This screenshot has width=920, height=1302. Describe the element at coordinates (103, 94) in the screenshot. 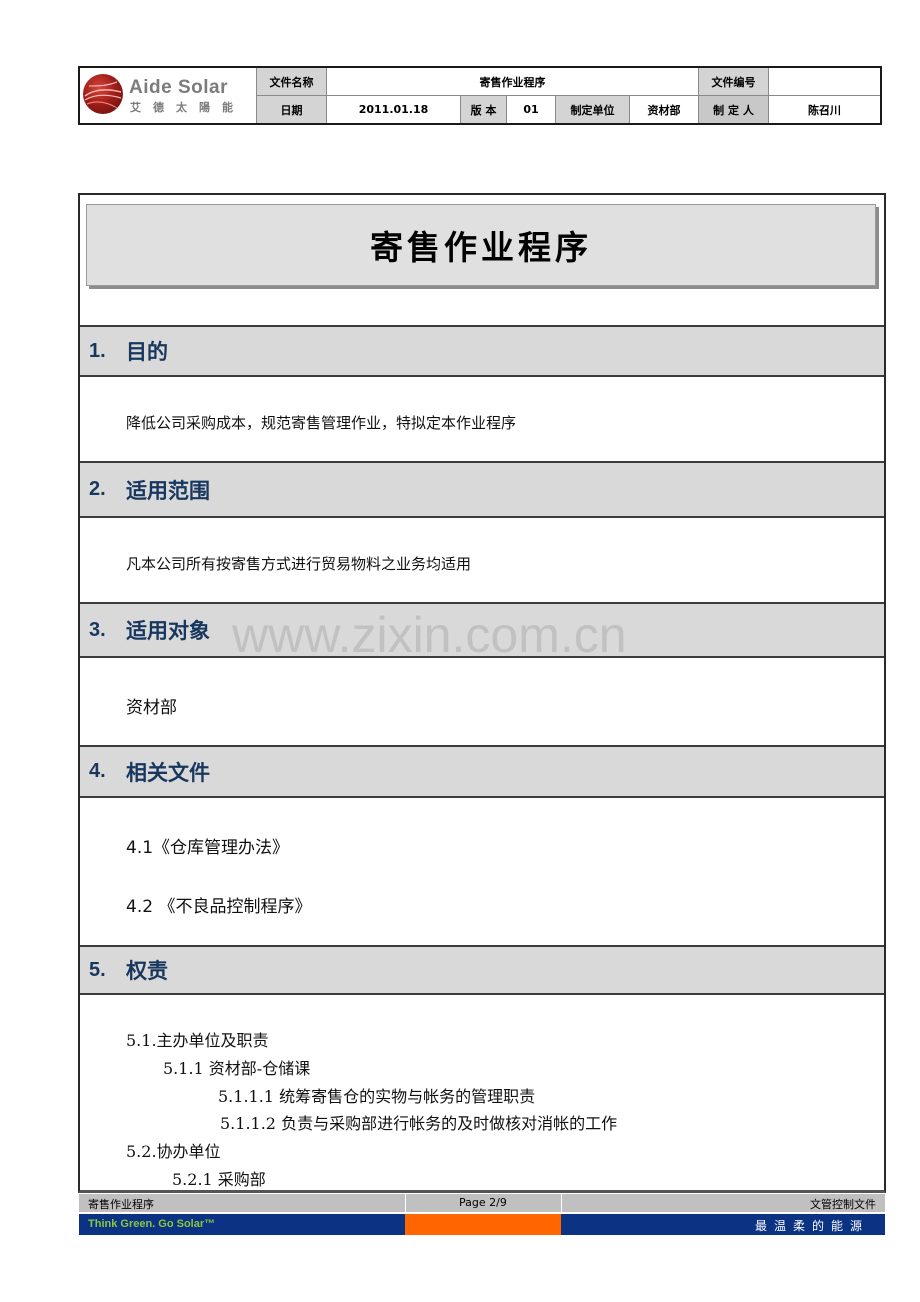

I see `aide-solar-logo-icon` at that location.